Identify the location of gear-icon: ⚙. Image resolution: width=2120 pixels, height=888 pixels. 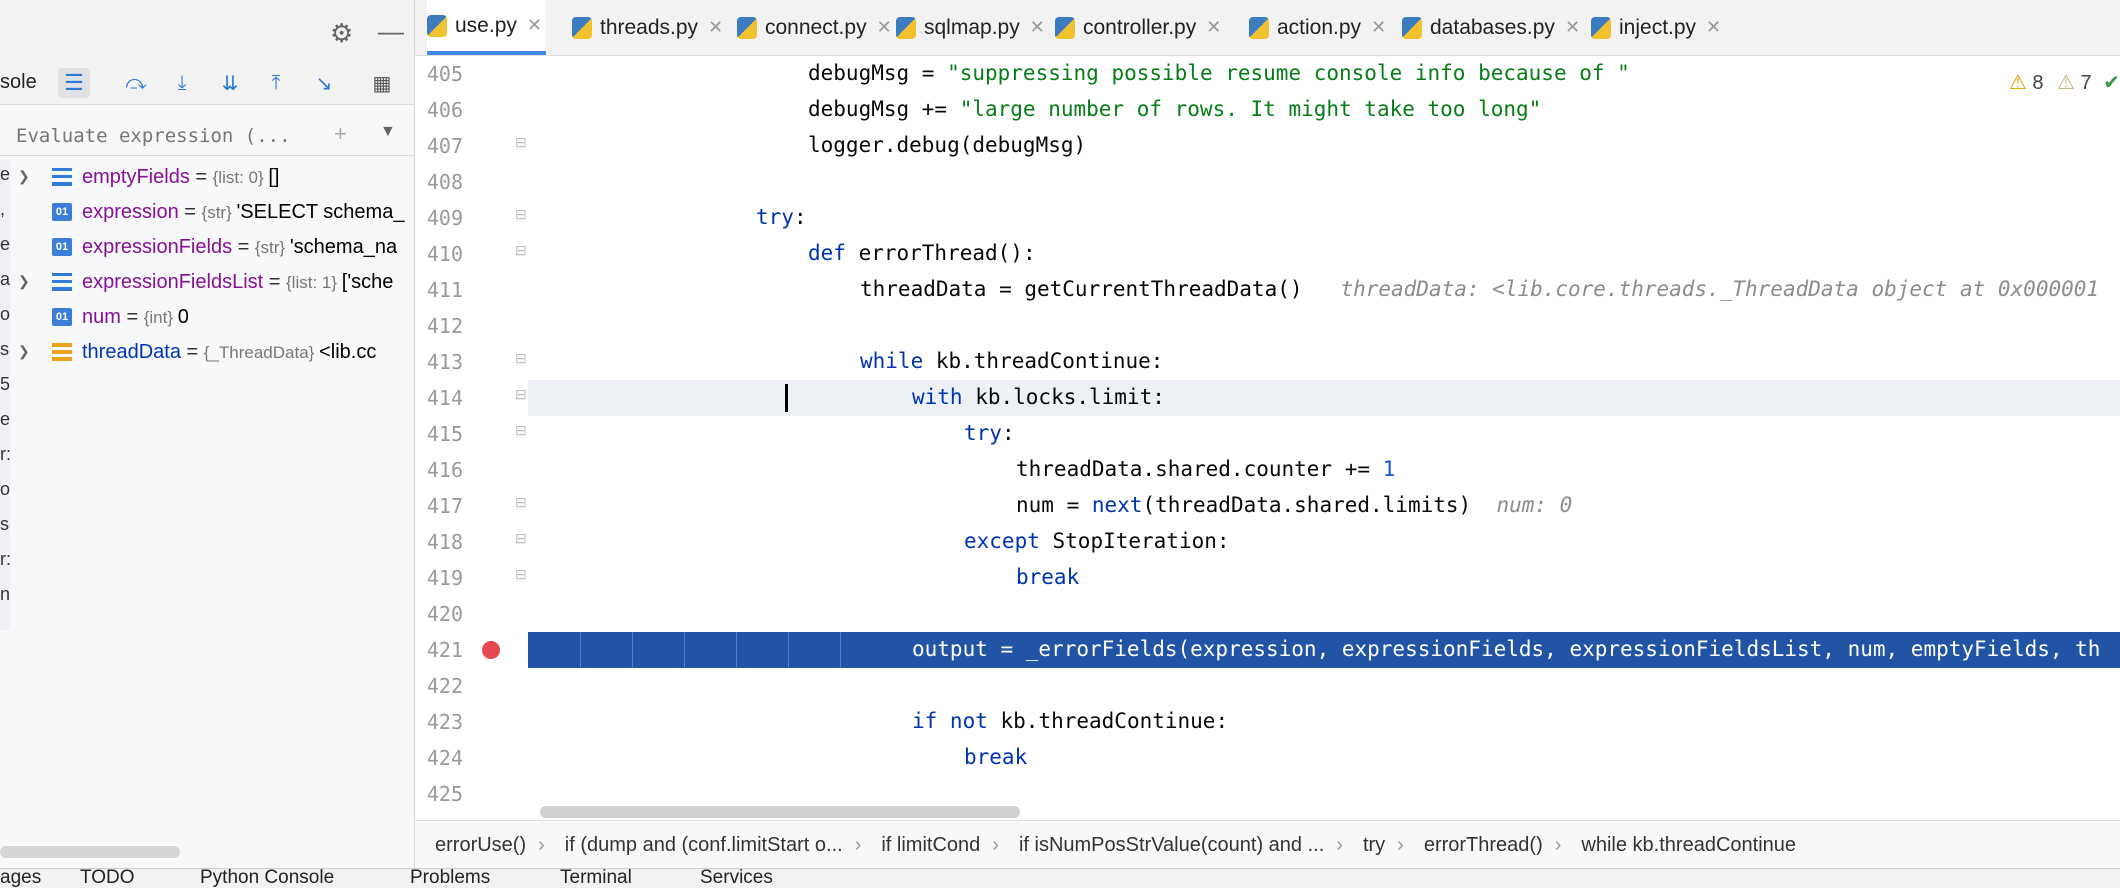
(341, 33).